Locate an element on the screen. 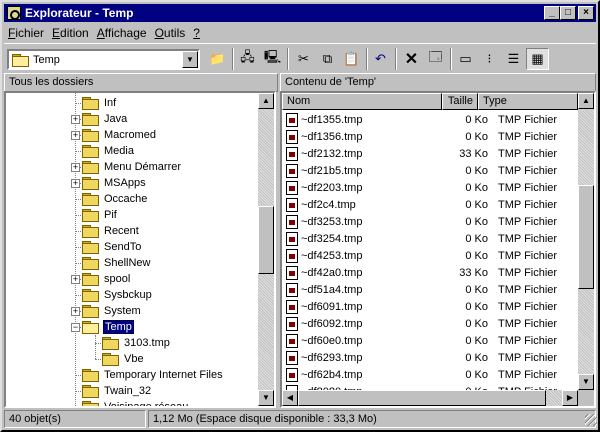 This screenshot has width=600, height=432. files-horizontal-scrollbar: ◀ ▶ is located at coordinates (430, 398).